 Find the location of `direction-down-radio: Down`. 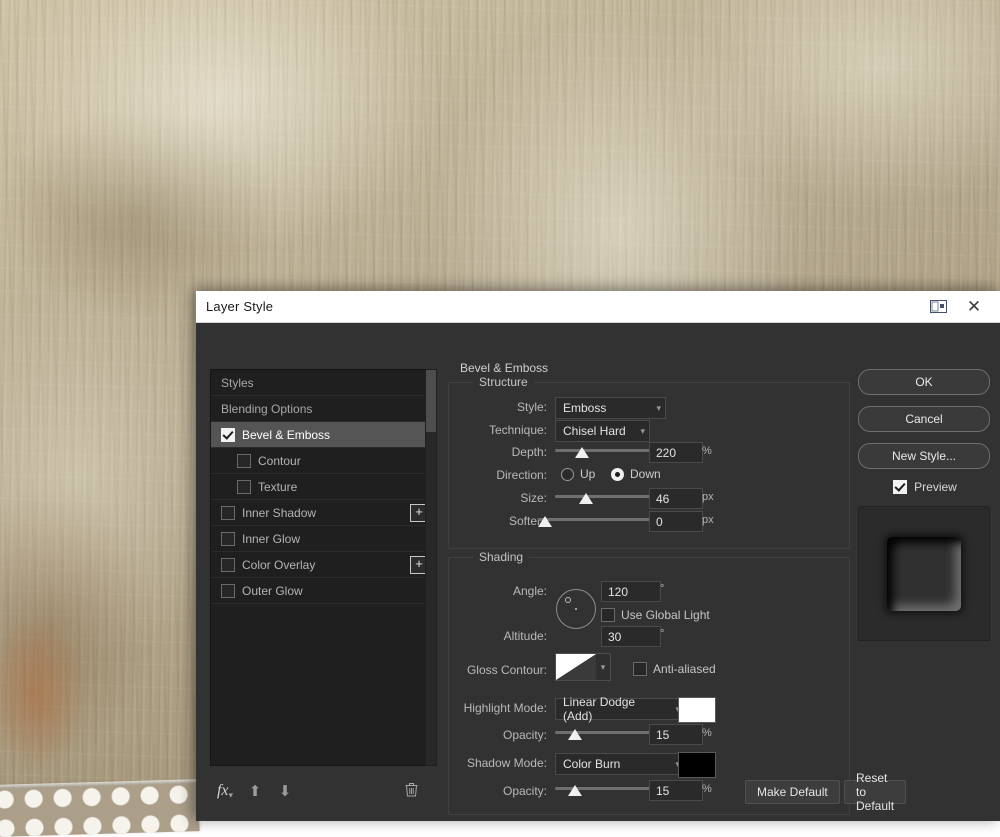

direction-down-radio: Down is located at coordinates (633, 474).